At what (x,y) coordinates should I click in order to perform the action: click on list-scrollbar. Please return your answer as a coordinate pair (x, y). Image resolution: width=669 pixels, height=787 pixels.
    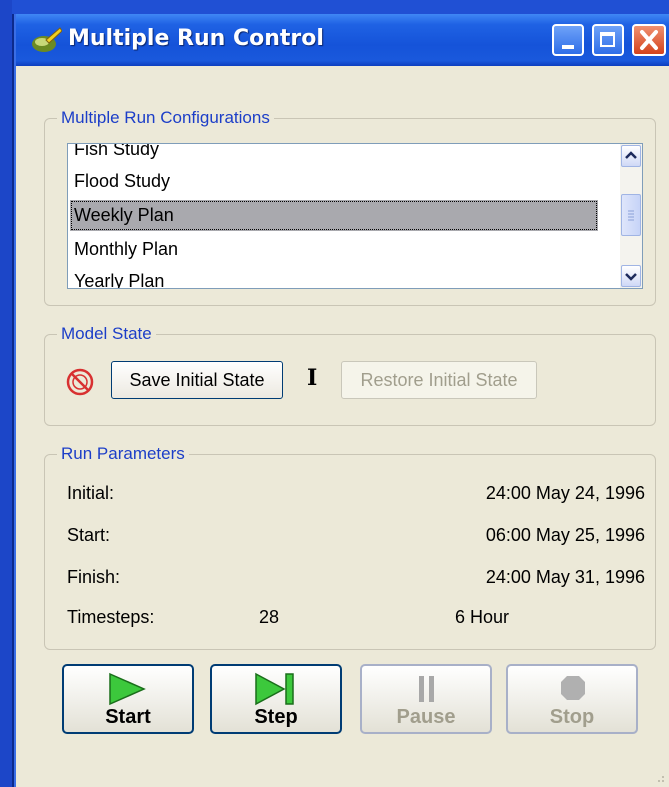
    Looking at the image, I should click on (631, 216).